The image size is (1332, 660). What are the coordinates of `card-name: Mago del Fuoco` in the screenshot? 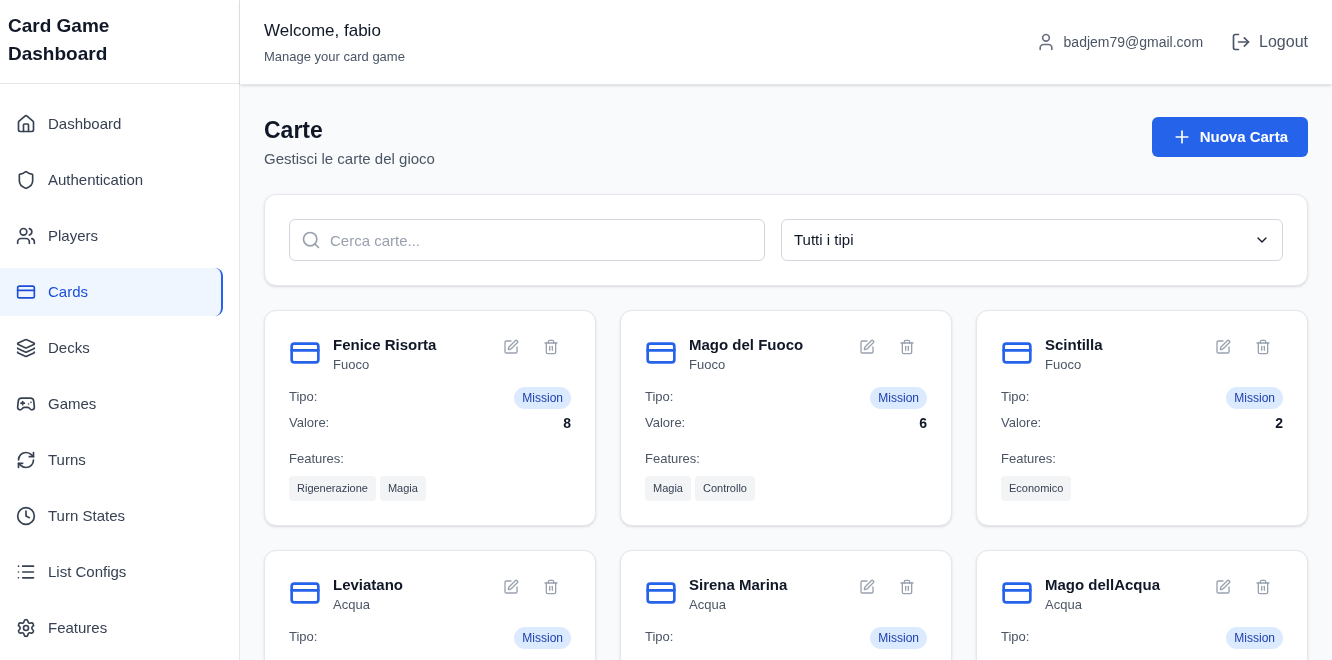 It's located at (747, 345).